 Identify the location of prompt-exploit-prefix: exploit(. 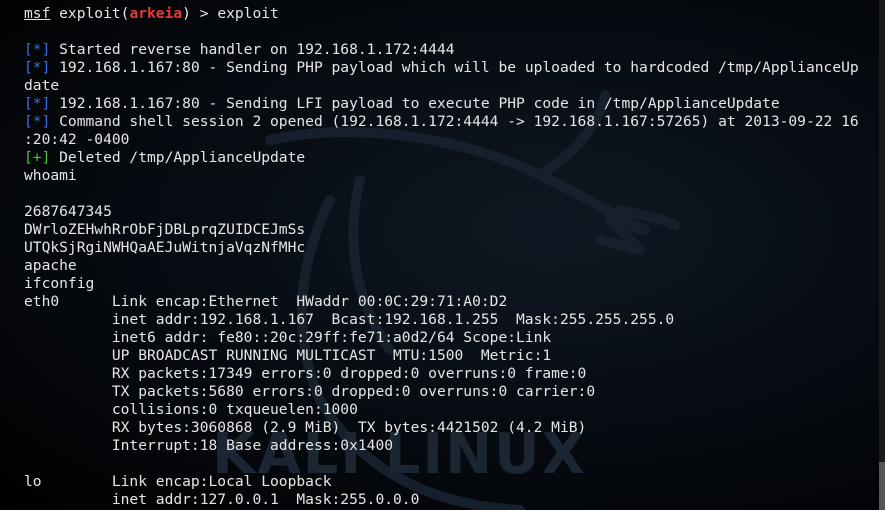
(90, 13).